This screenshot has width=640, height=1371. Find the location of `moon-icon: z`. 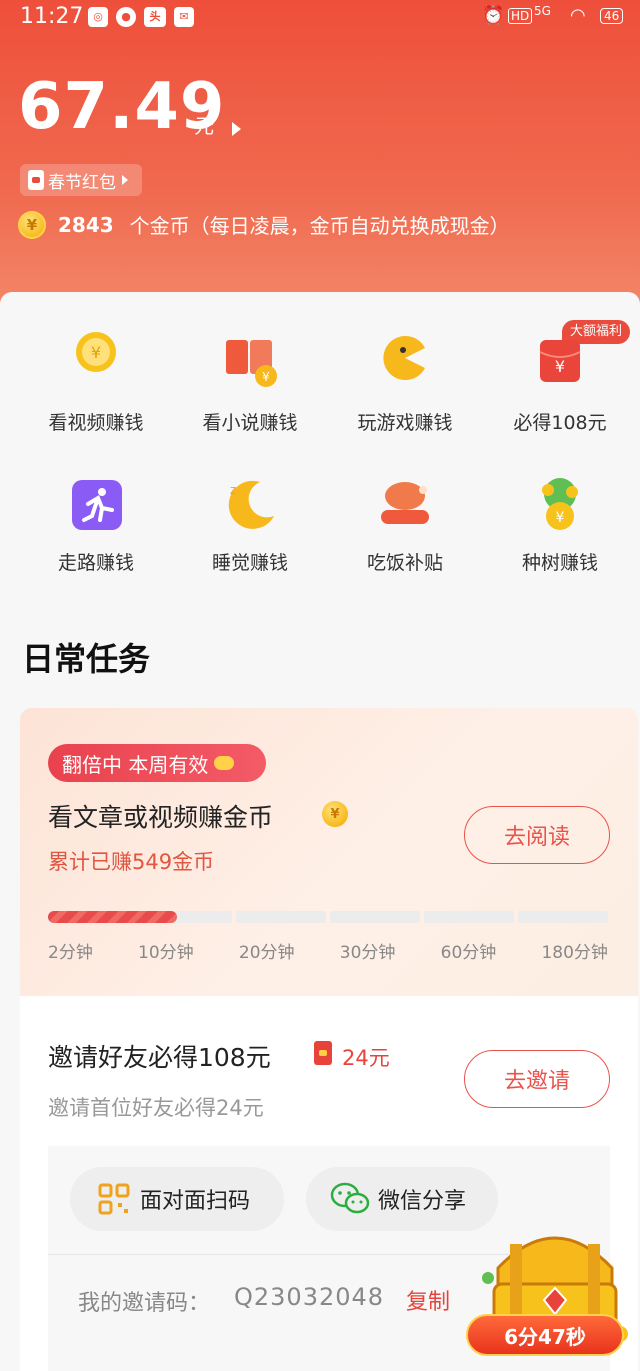

moon-icon: z is located at coordinates (251, 504).